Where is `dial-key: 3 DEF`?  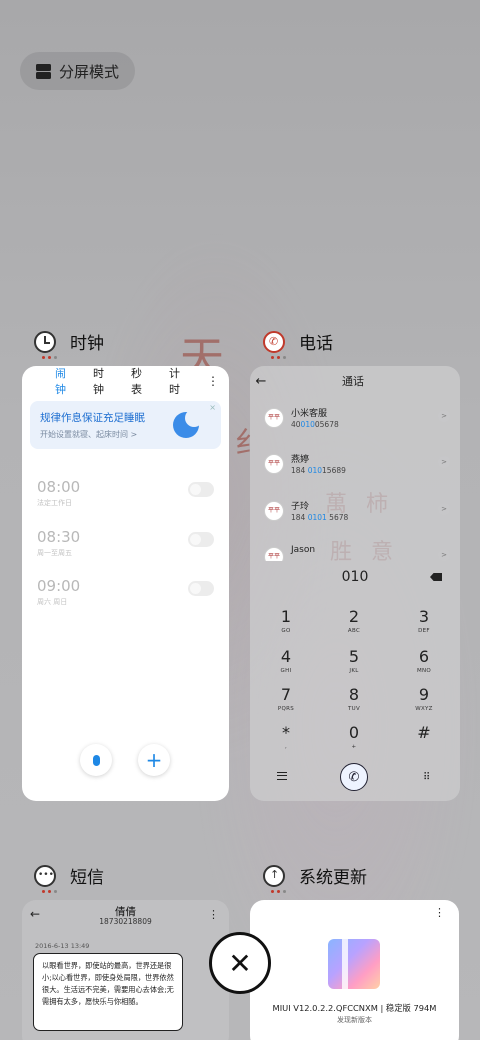 dial-key: 3 DEF is located at coordinates (424, 621).